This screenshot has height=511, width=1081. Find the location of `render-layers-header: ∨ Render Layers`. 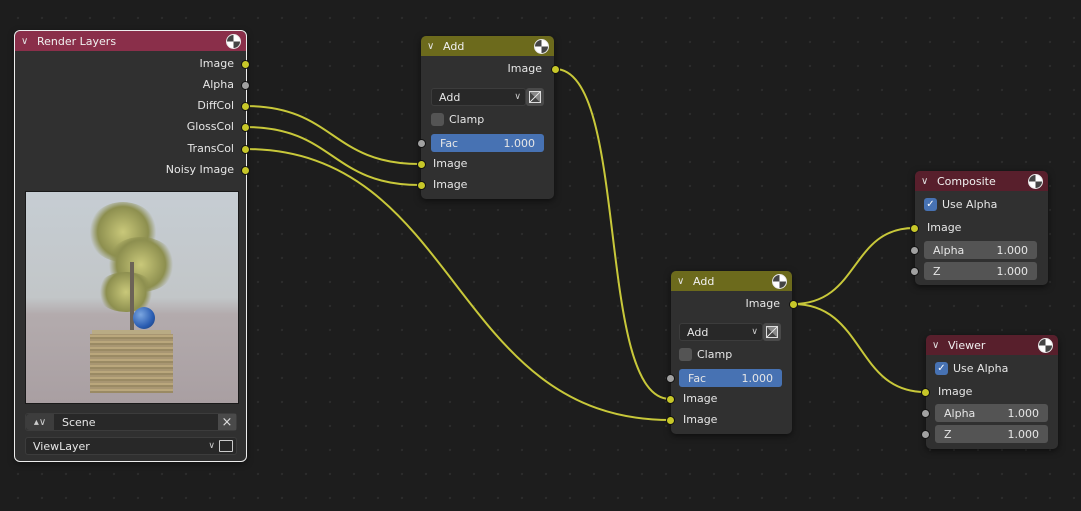

render-layers-header: ∨ Render Layers is located at coordinates (130, 41).